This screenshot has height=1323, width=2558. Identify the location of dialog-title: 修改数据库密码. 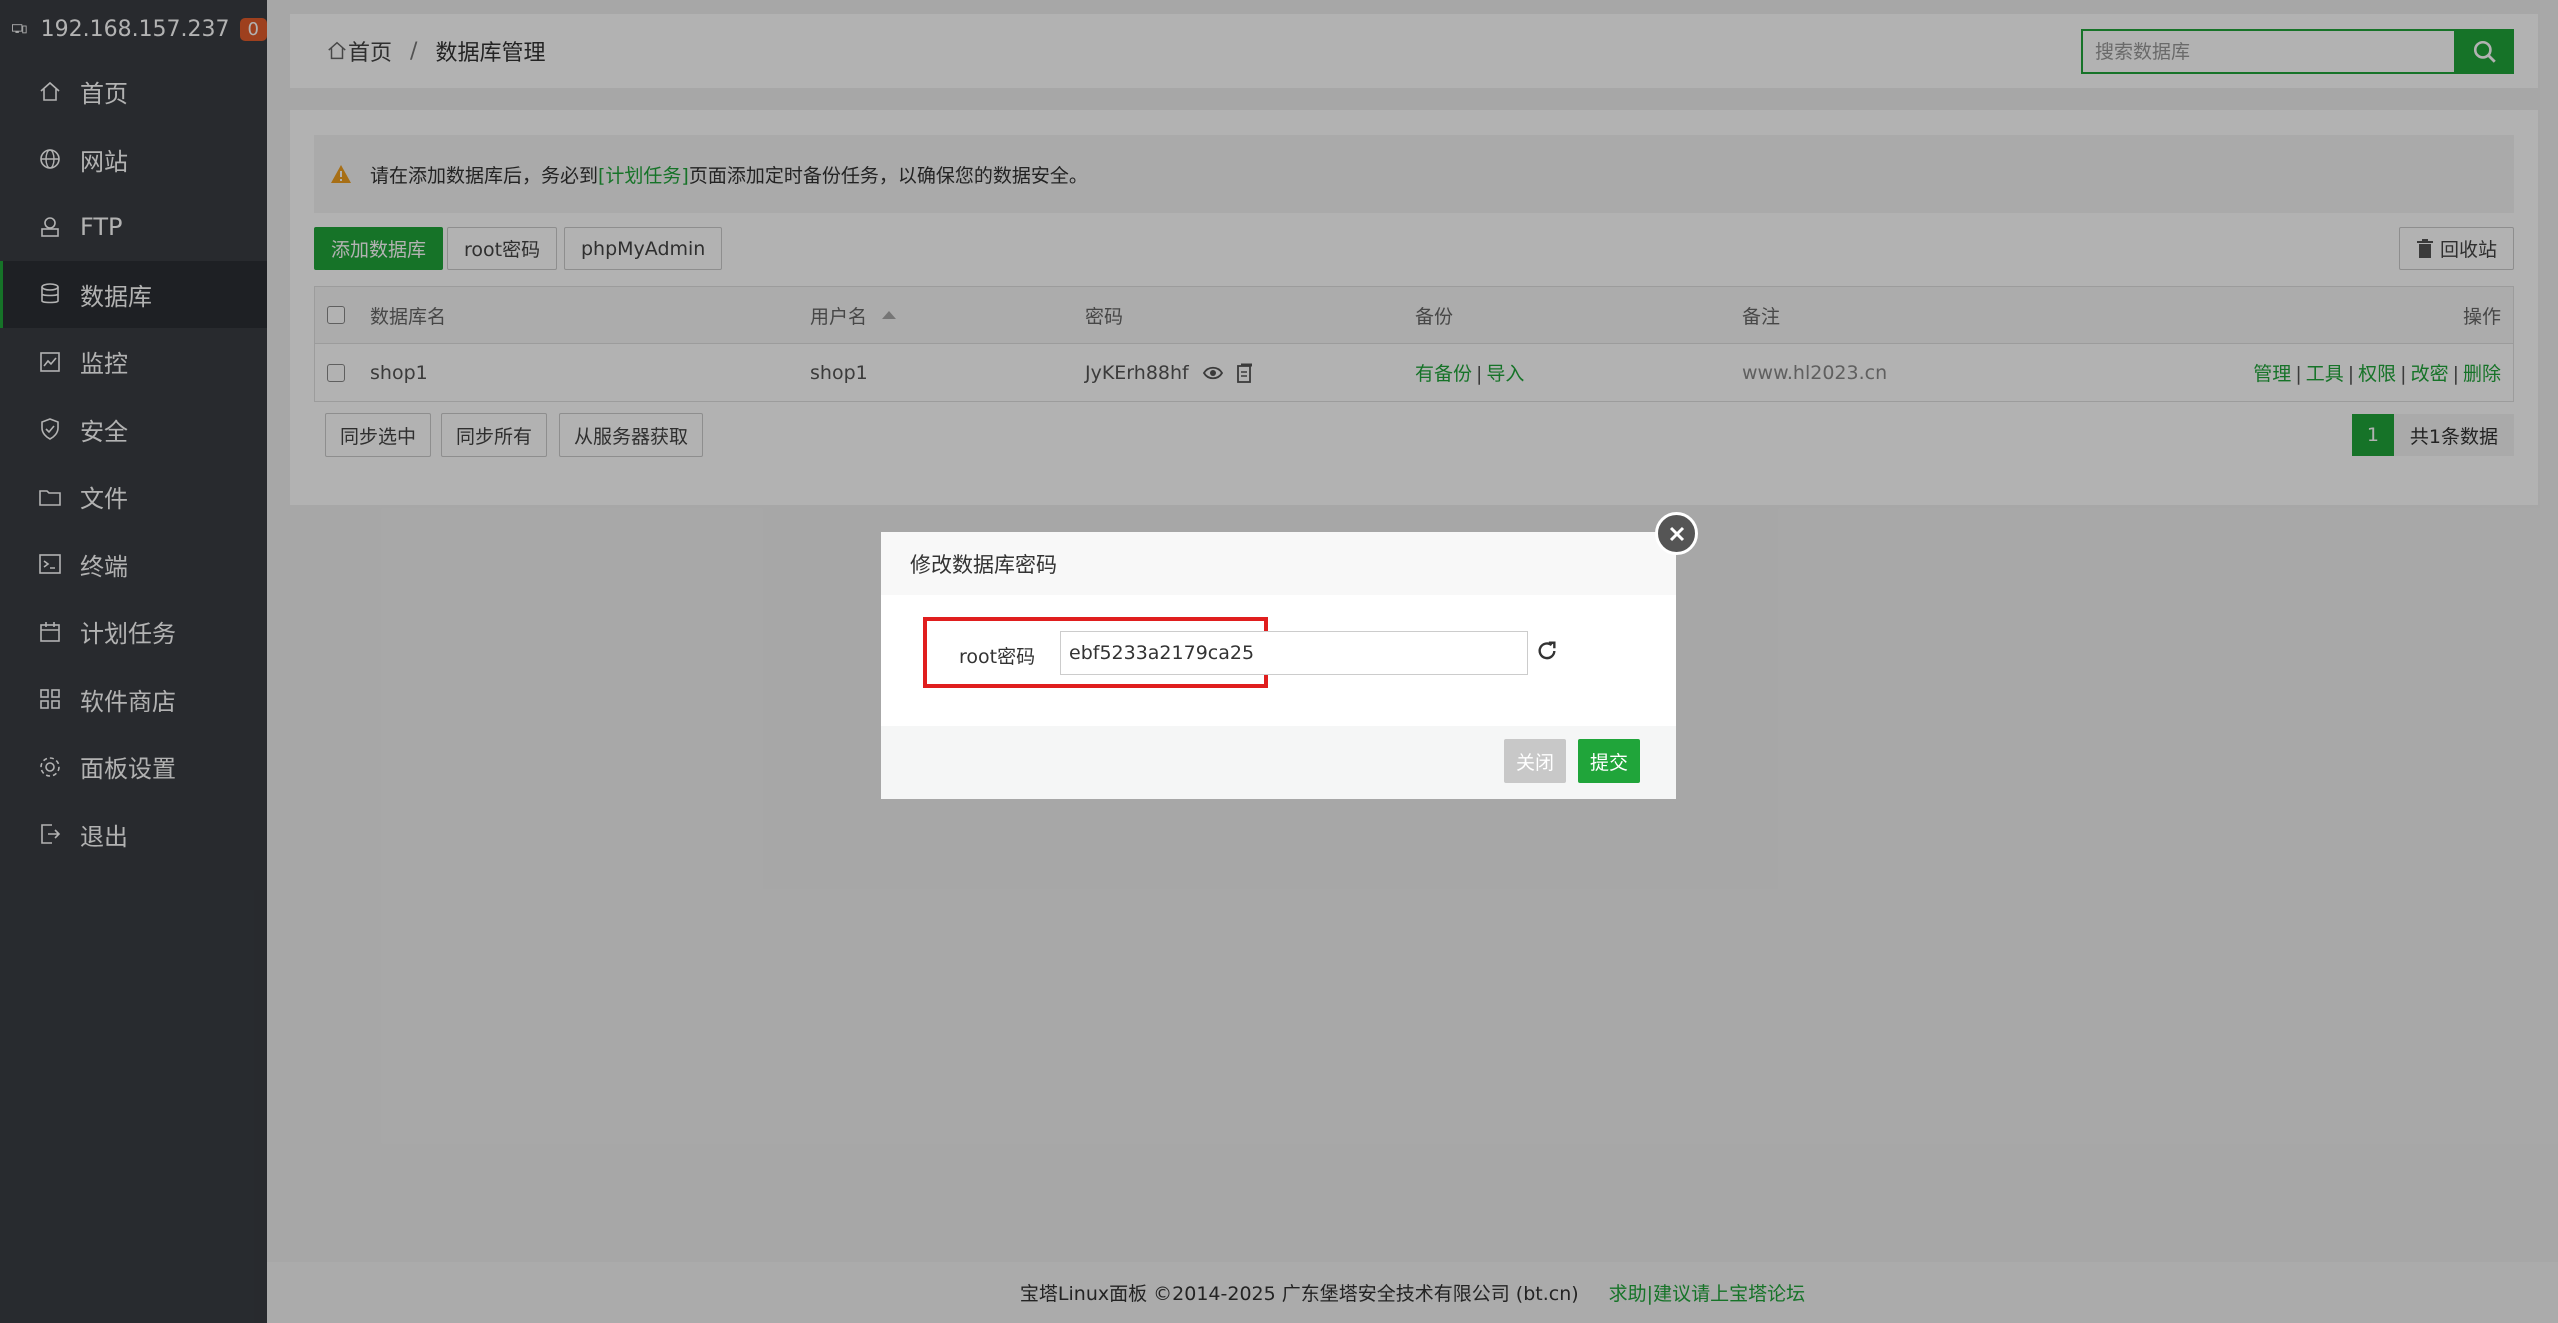
(983, 564).